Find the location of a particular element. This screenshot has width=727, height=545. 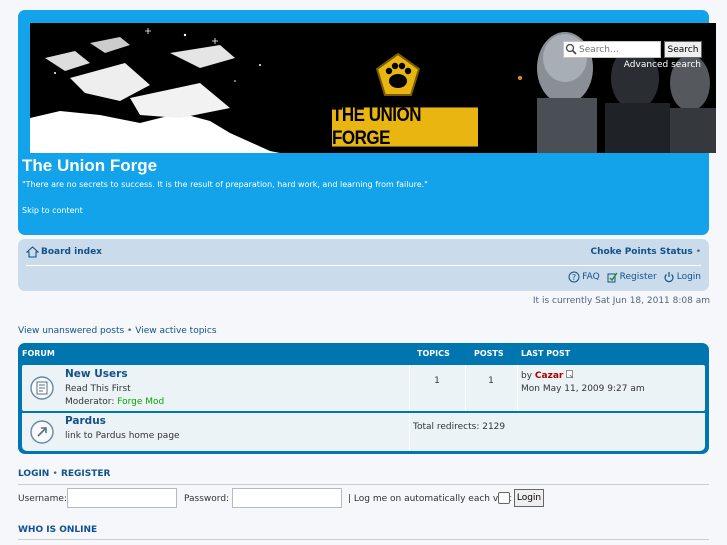

login-divider is located at coordinates (363, 484).